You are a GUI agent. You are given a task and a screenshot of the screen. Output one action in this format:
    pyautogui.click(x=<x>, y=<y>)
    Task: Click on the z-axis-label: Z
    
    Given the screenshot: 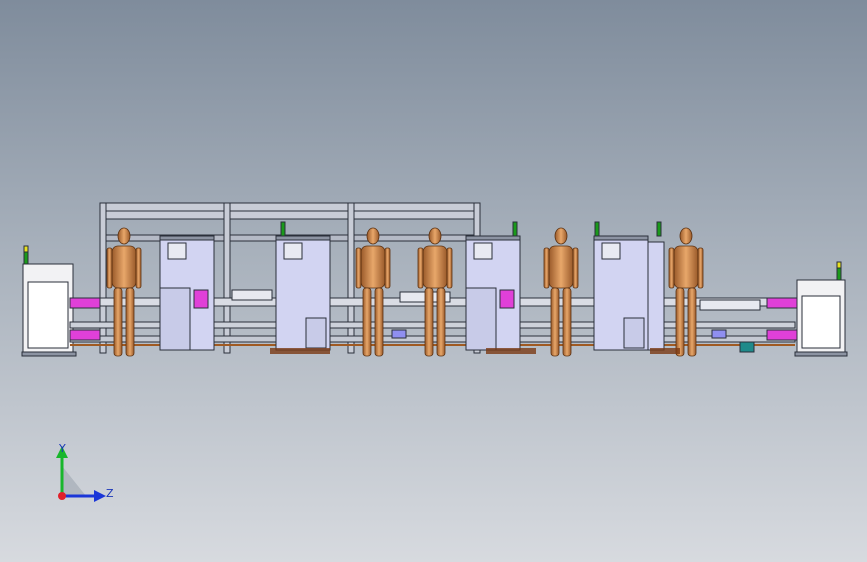 What is the action you would take?
    pyautogui.click(x=110, y=493)
    